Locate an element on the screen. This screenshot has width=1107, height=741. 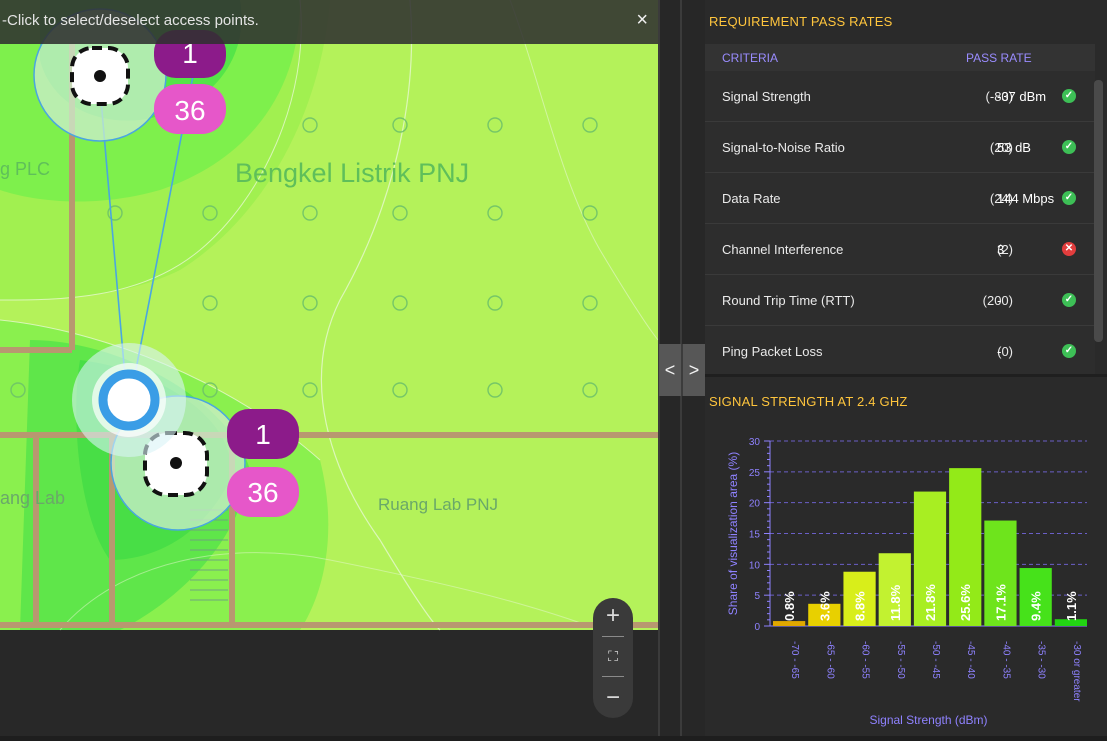
fit-view-icon: ⛶ is located at coordinates (613, 656).